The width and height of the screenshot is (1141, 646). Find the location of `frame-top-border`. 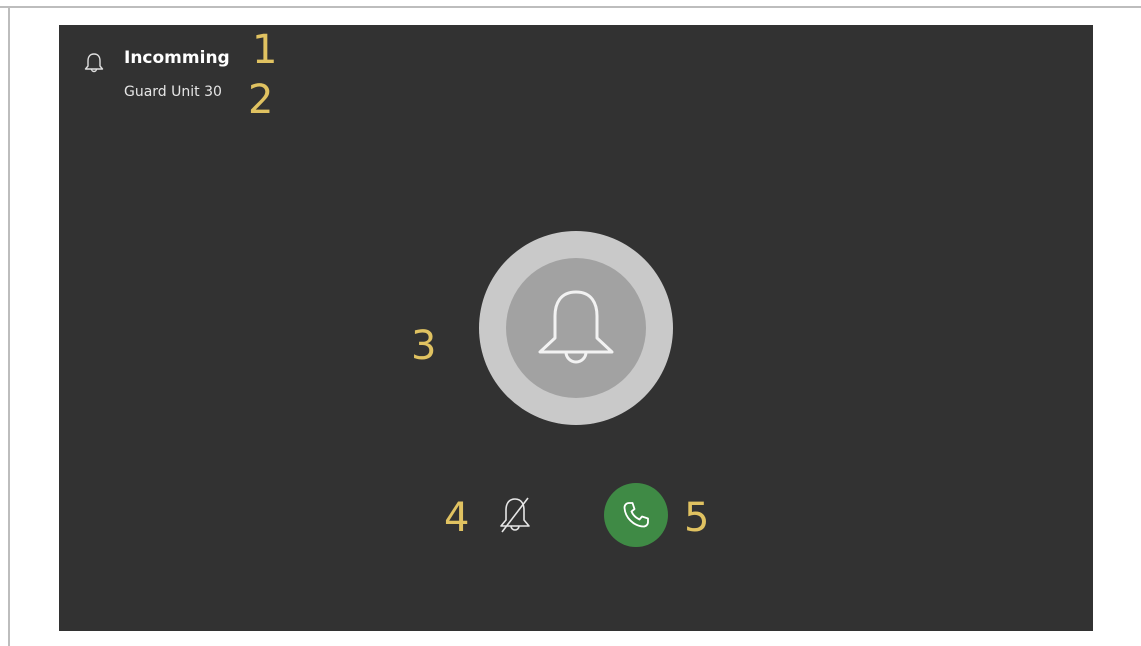

frame-top-border is located at coordinates (570, 7).